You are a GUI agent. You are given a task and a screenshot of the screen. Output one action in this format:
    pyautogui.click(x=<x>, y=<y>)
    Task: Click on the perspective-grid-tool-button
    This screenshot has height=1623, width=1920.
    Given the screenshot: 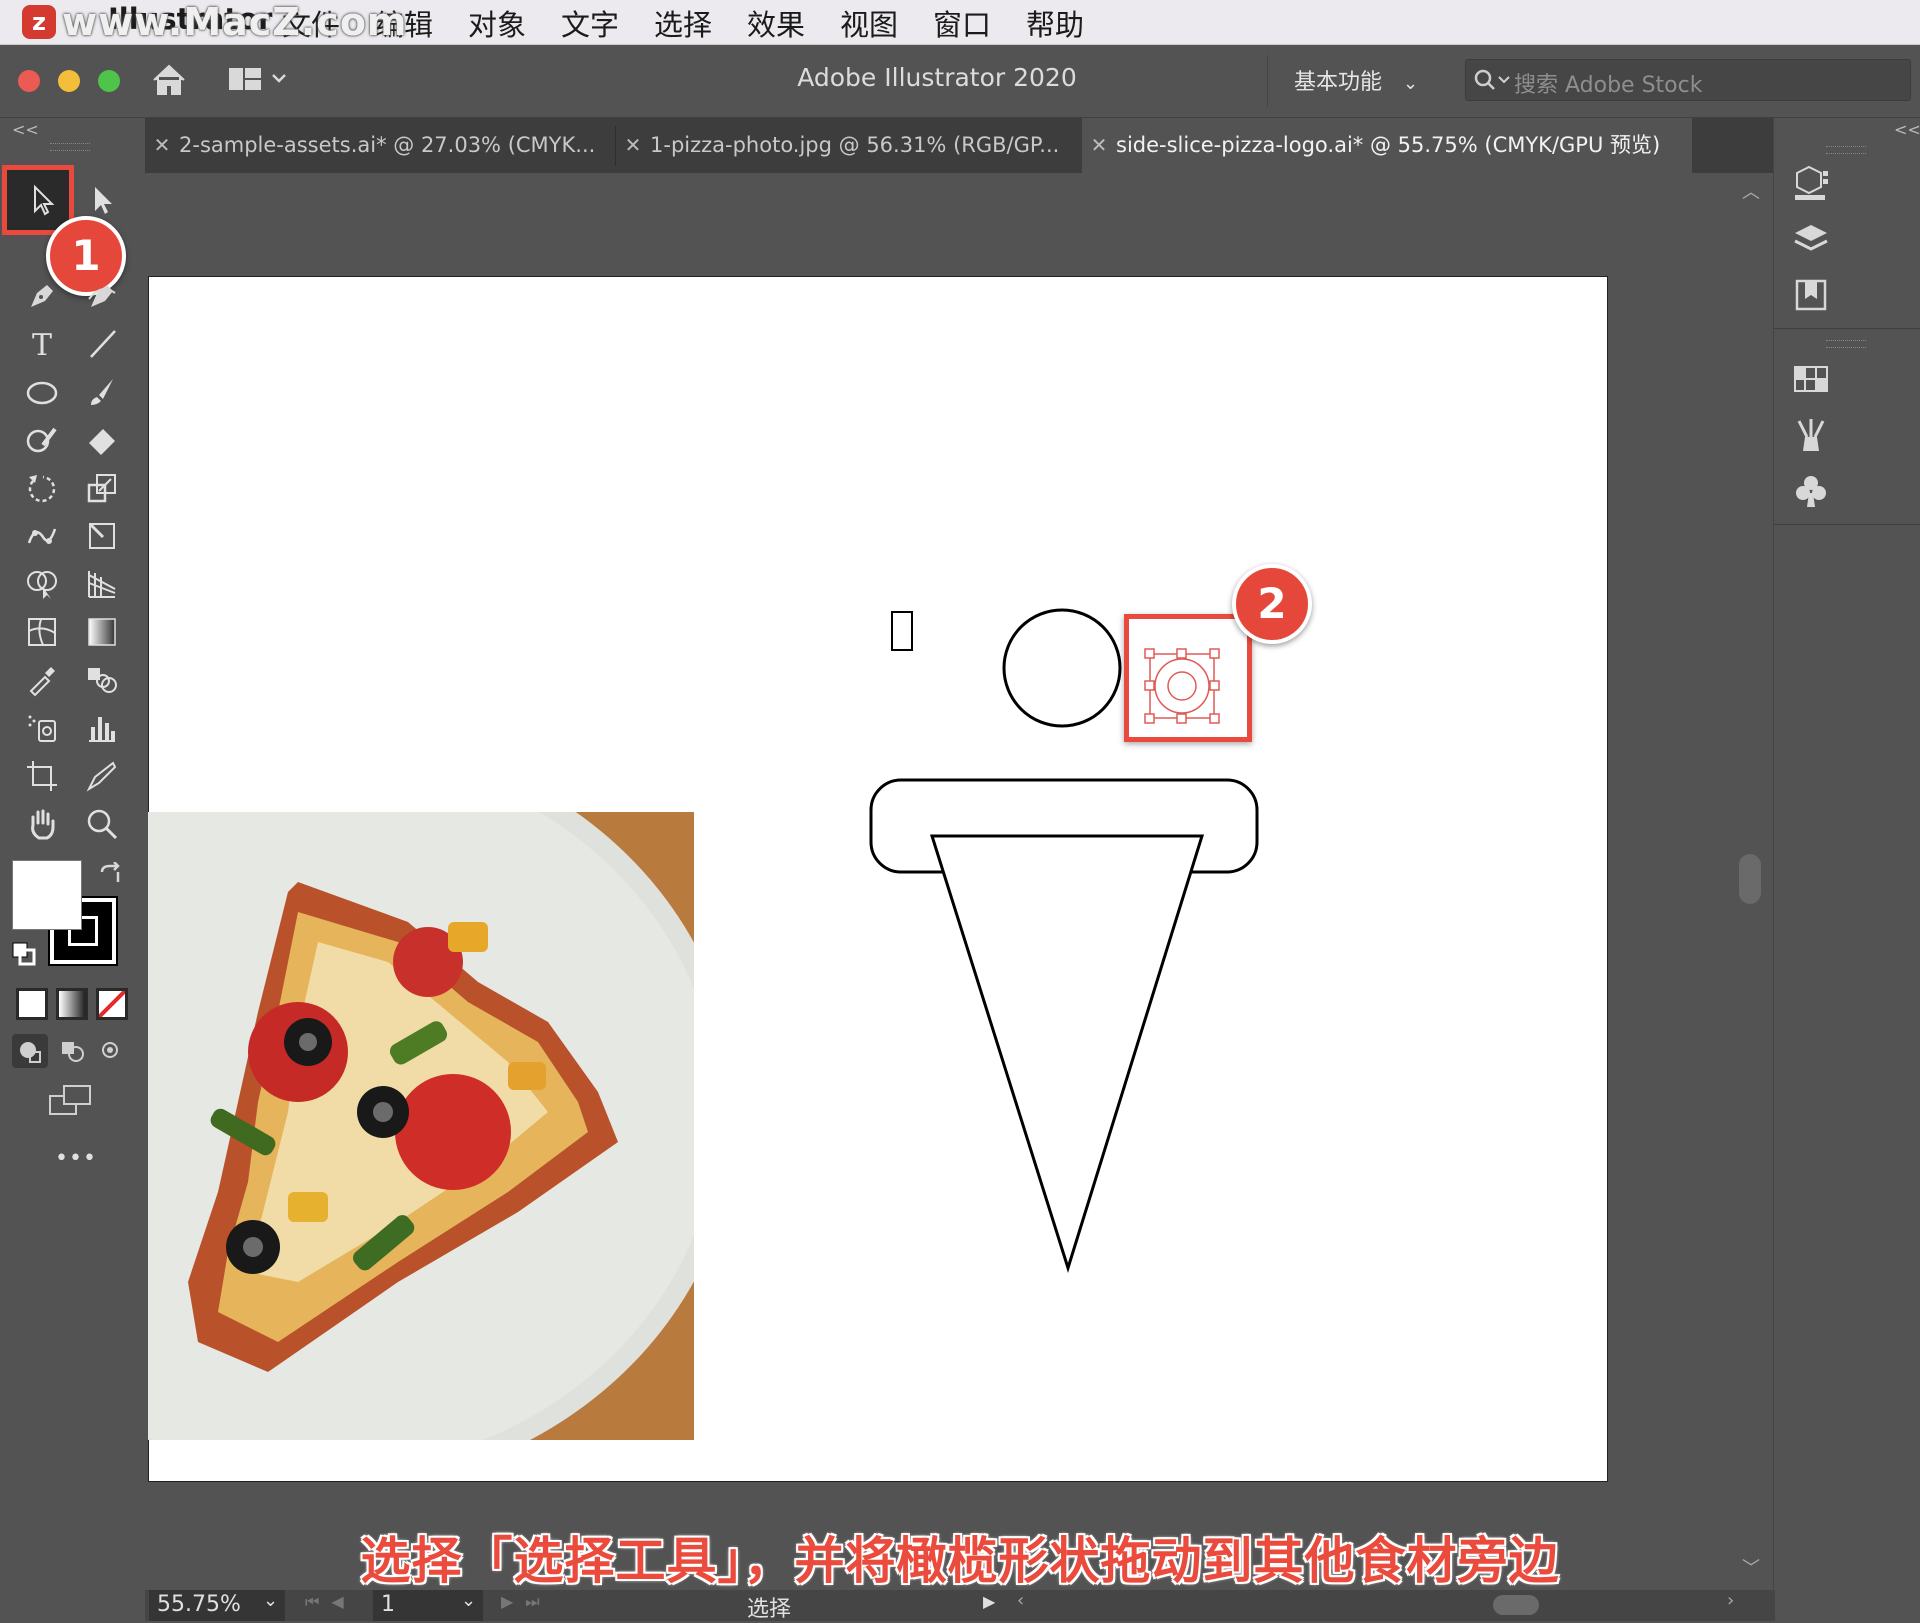 What is the action you would take?
    pyautogui.click(x=102, y=584)
    